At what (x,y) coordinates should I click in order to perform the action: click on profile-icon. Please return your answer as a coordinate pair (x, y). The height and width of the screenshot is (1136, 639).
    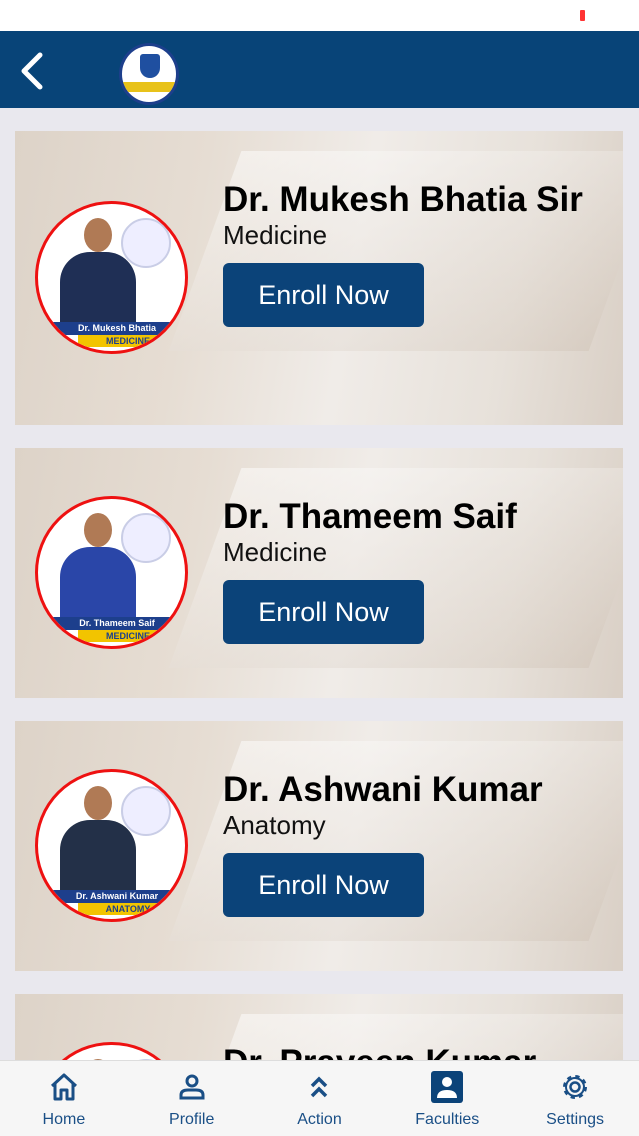
    Looking at the image, I should click on (192, 1087).